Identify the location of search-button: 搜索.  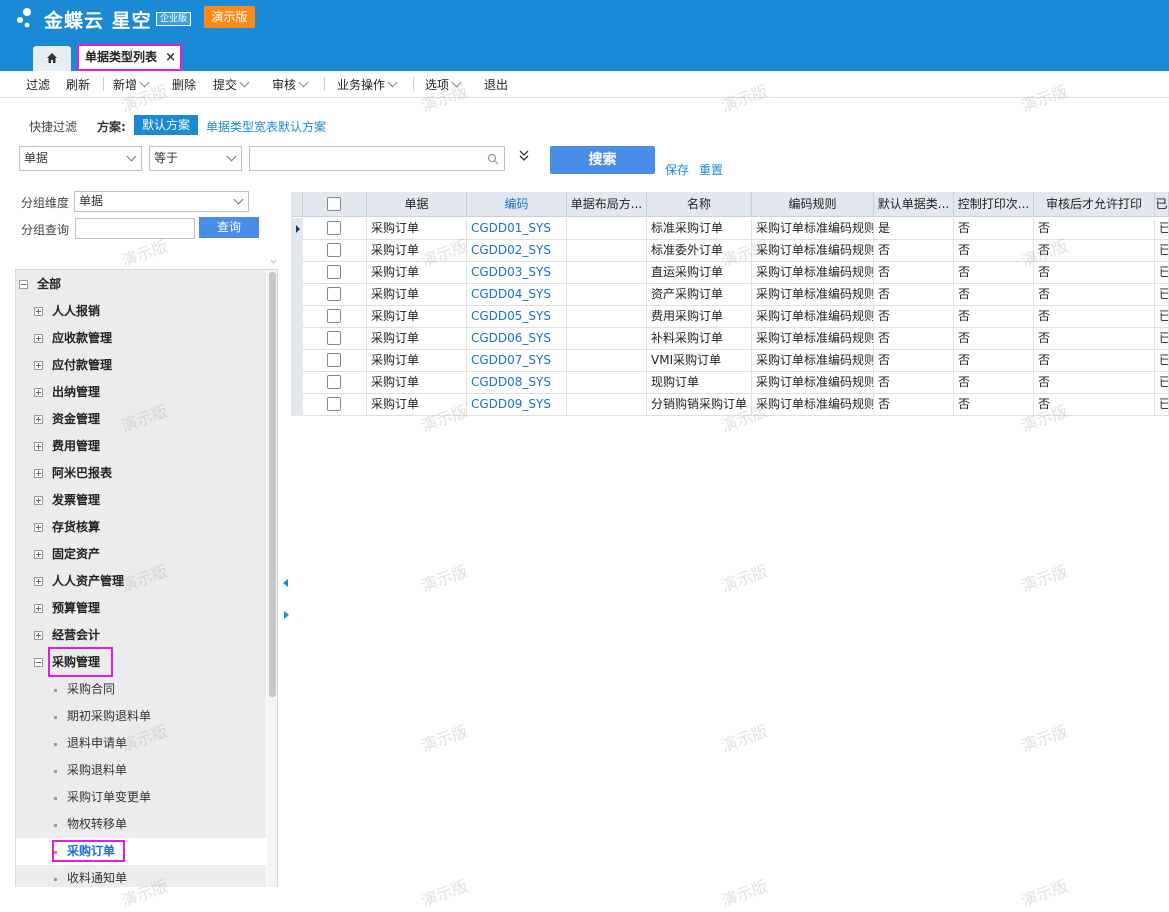
(602, 160).